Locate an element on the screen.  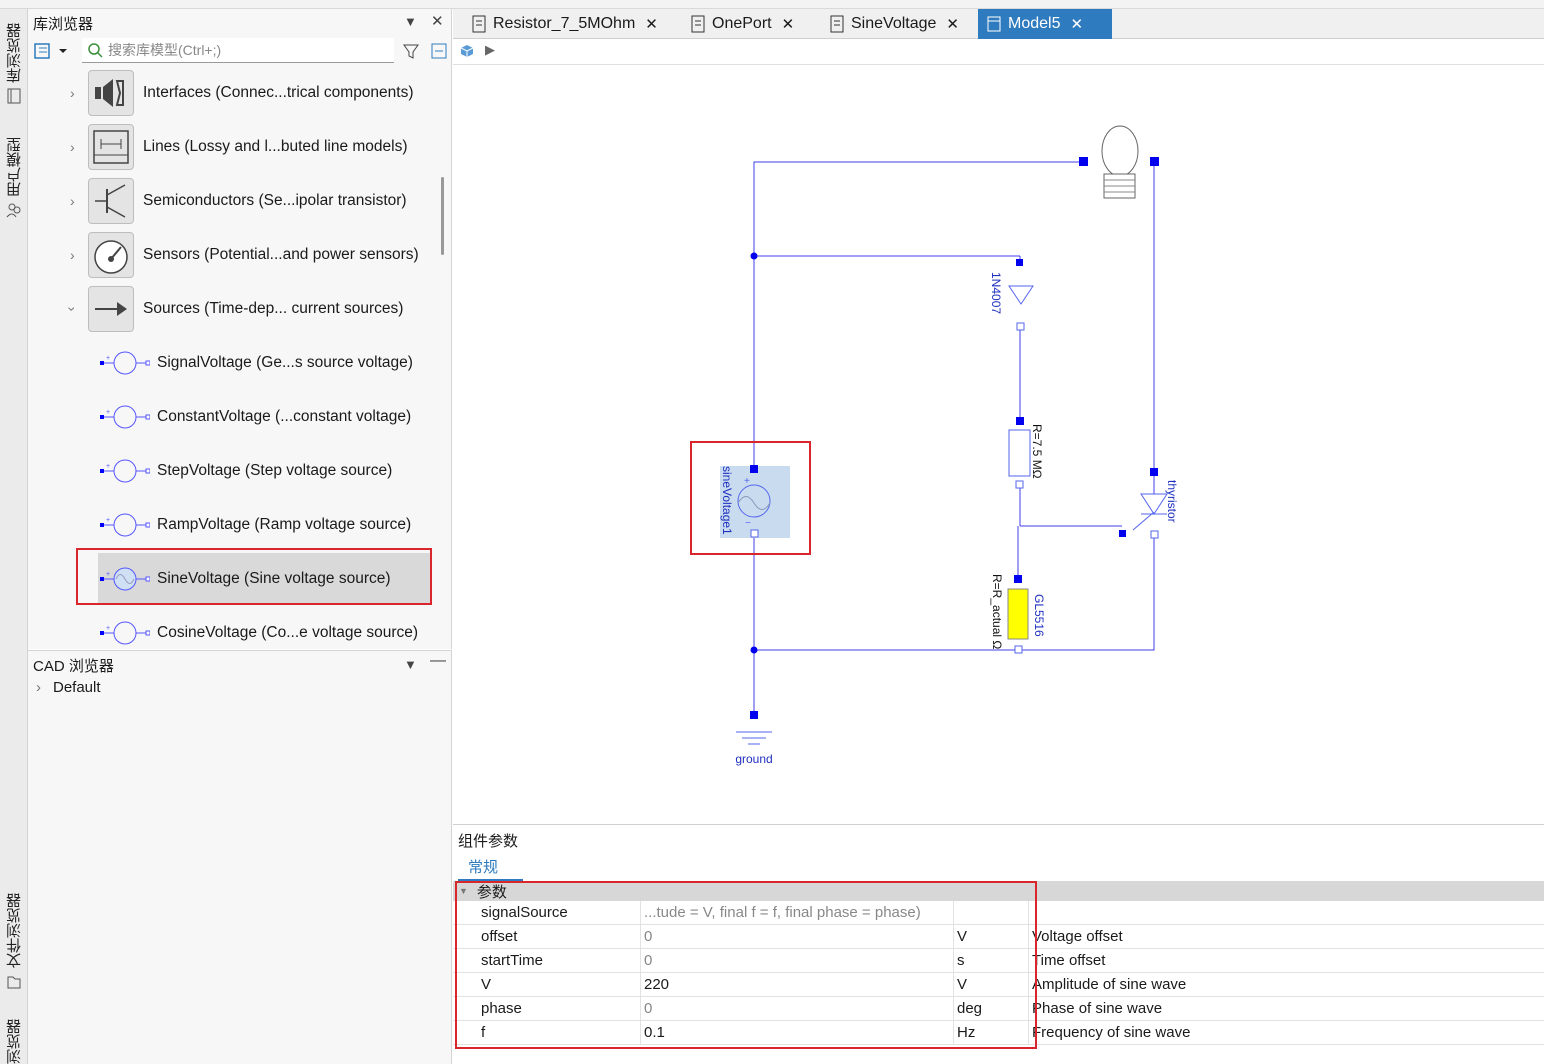
filter-icon is located at coordinates (411, 51).